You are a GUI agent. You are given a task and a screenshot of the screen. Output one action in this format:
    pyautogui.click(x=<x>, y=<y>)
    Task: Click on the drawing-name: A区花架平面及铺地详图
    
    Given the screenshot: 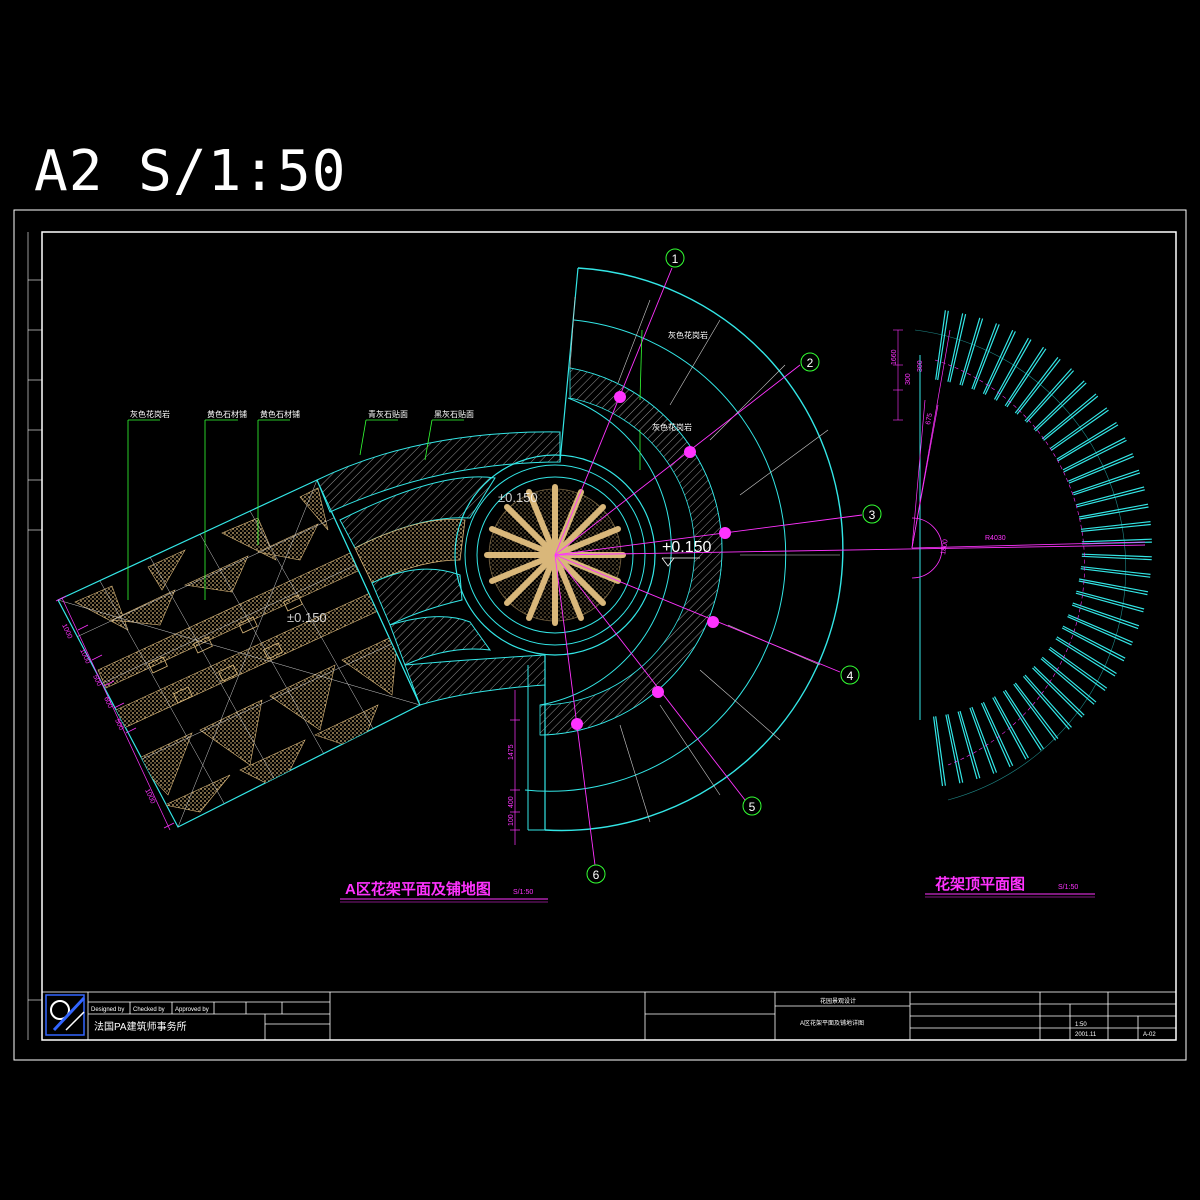 What is the action you would take?
    pyautogui.click(x=832, y=1023)
    